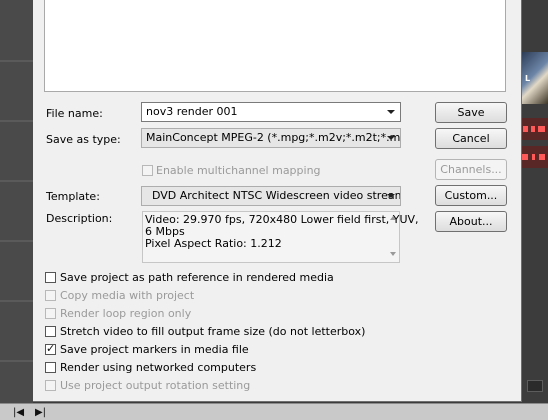 The width and height of the screenshot is (548, 420). What do you see at coordinates (238, 170) in the screenshot?
I see `multichannel-label: Enable multichannel mapping` at bounding box center [238, 170].